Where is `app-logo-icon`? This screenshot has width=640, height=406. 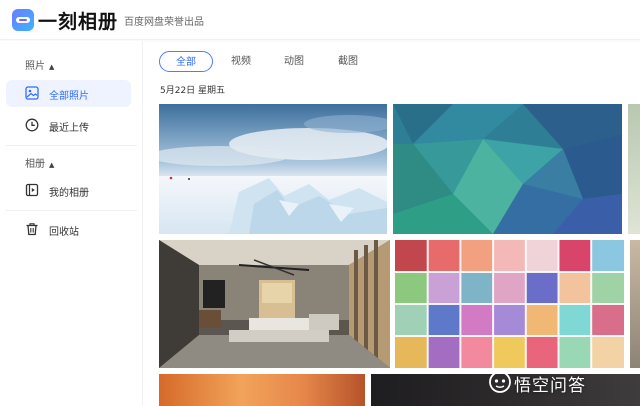 app-logo-icon is located at coordinates (23, 20).